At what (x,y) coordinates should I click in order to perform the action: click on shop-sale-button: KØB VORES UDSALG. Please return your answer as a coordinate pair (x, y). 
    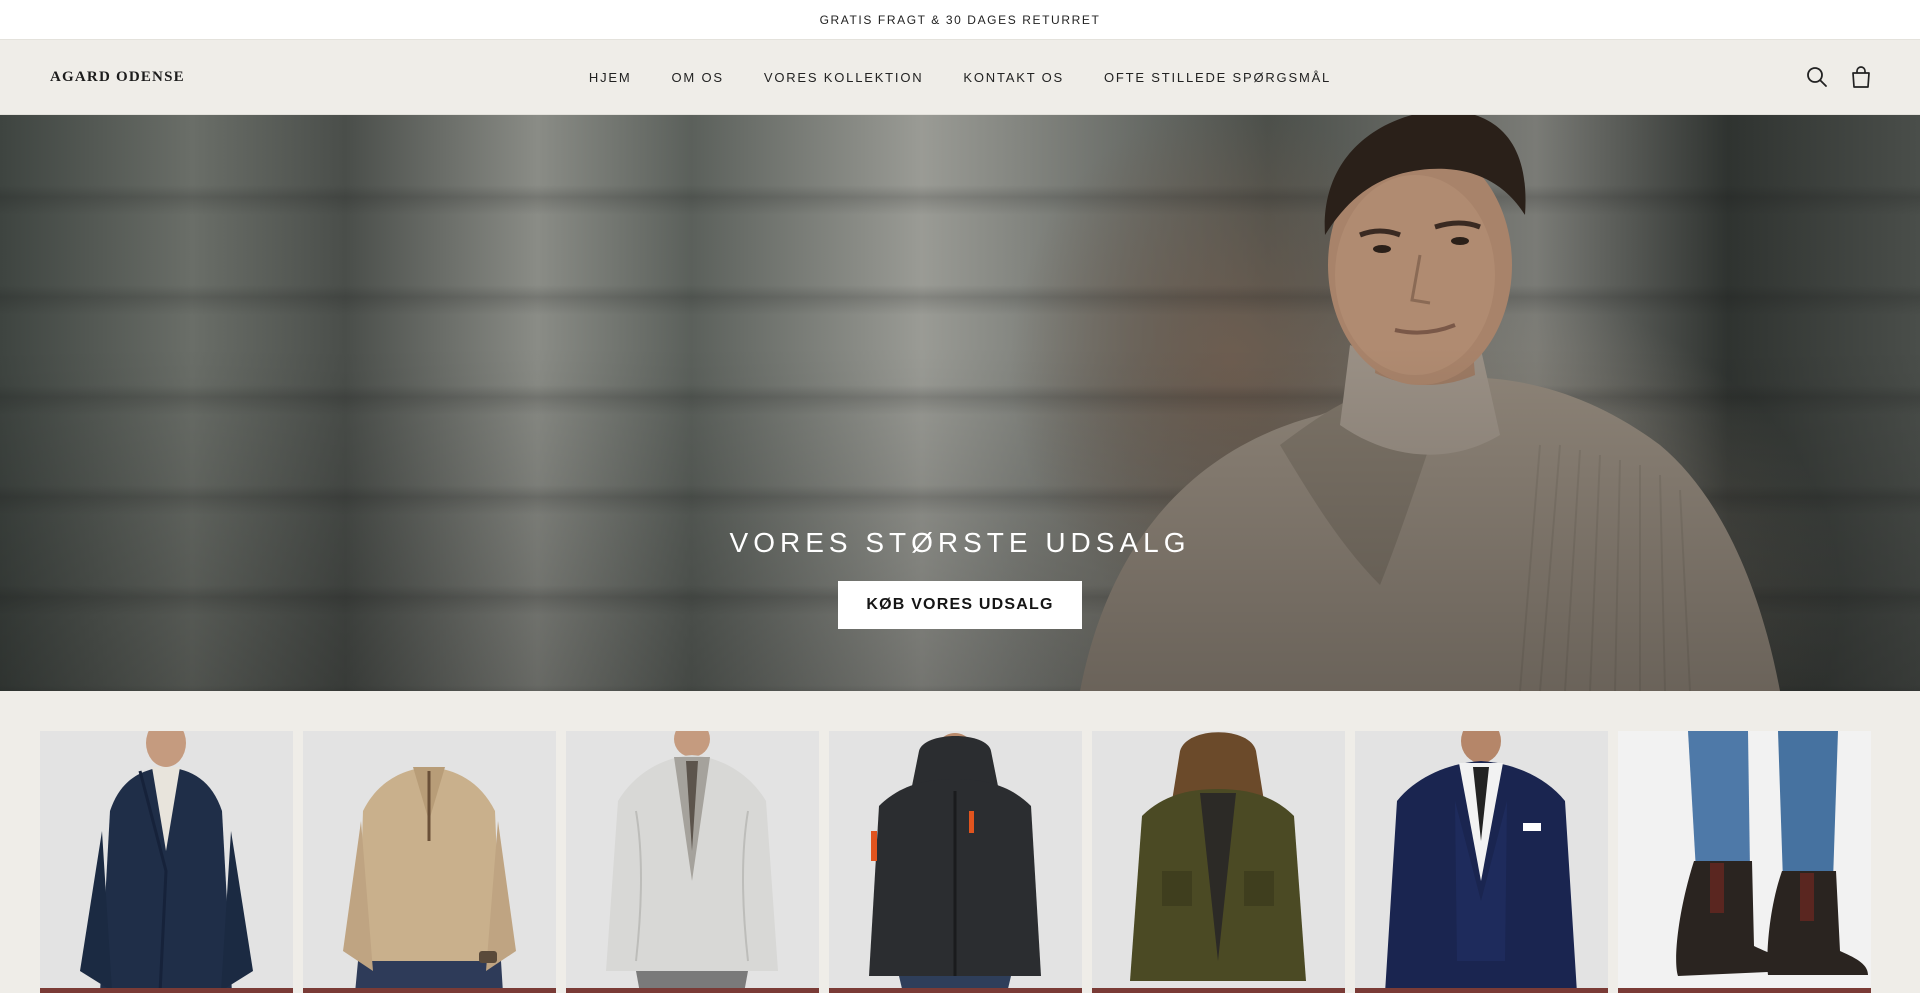
    Looking at the image, I should click on (960, 605).